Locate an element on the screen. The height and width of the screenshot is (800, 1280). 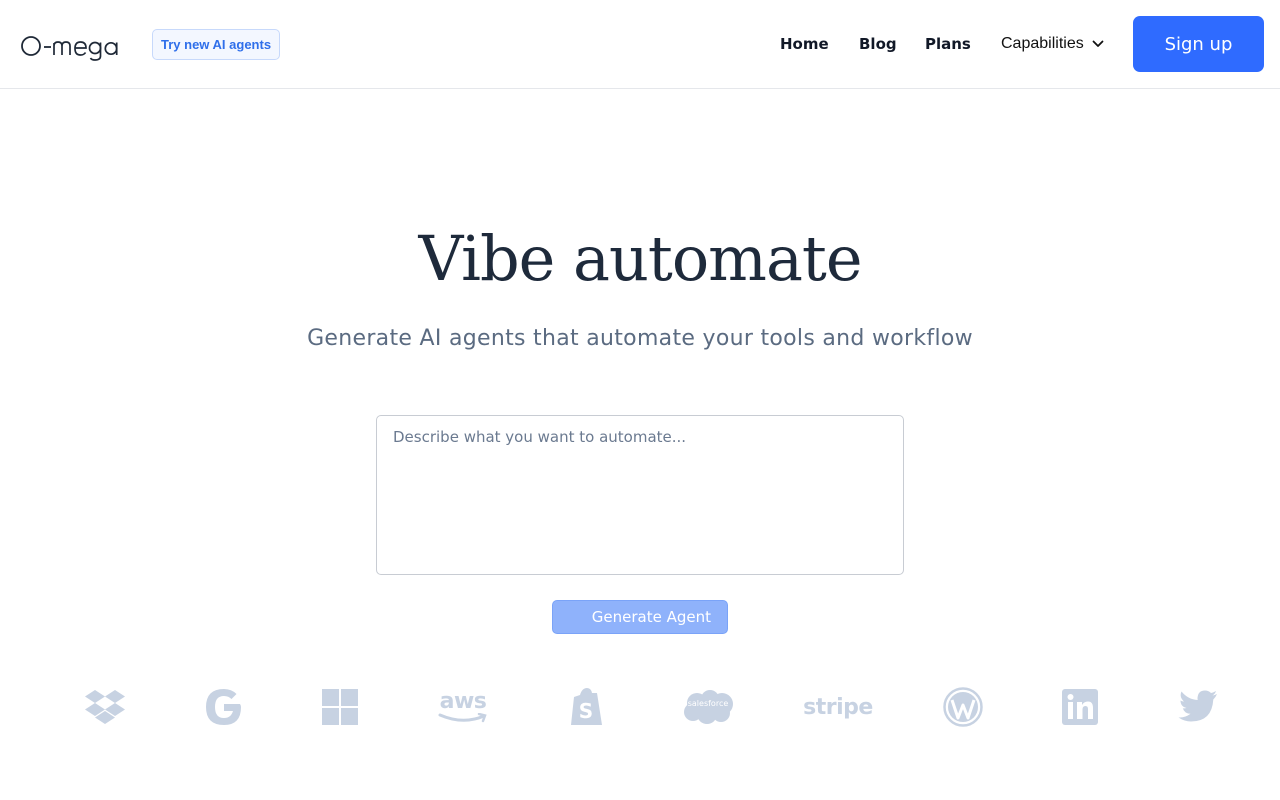
nav-capabilities-dropdown: Capabilities is located at coordinates (1052, 44).